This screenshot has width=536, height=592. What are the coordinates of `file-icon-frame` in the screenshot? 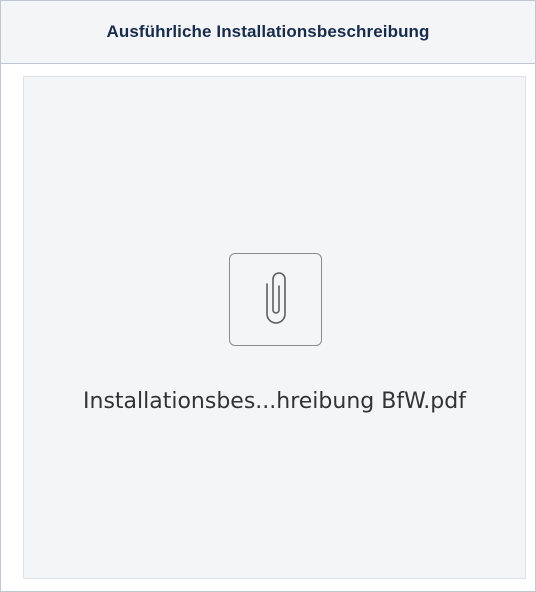 It's located at (275, 299).